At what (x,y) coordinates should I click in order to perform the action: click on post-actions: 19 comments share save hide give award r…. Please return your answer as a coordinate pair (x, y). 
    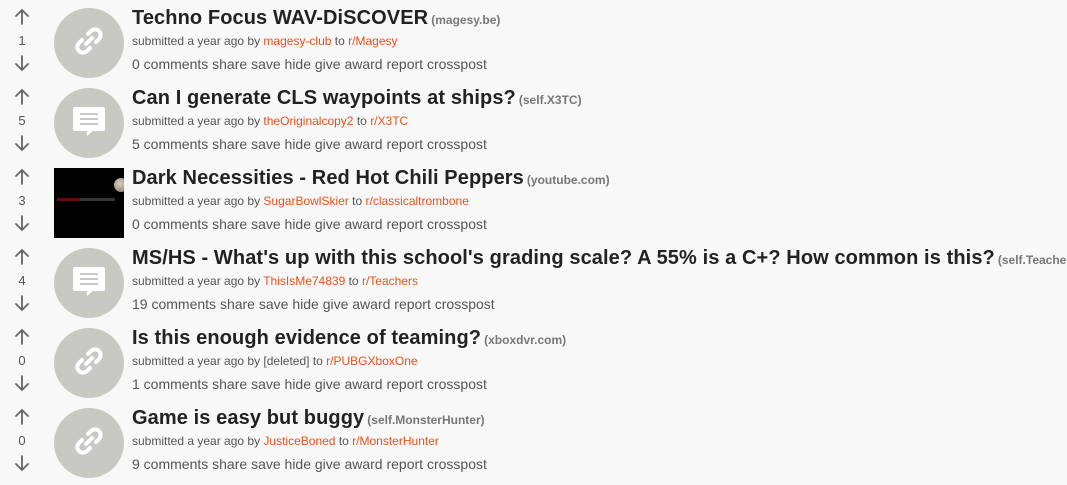
    Looking at the image, I should click on (599, 304).